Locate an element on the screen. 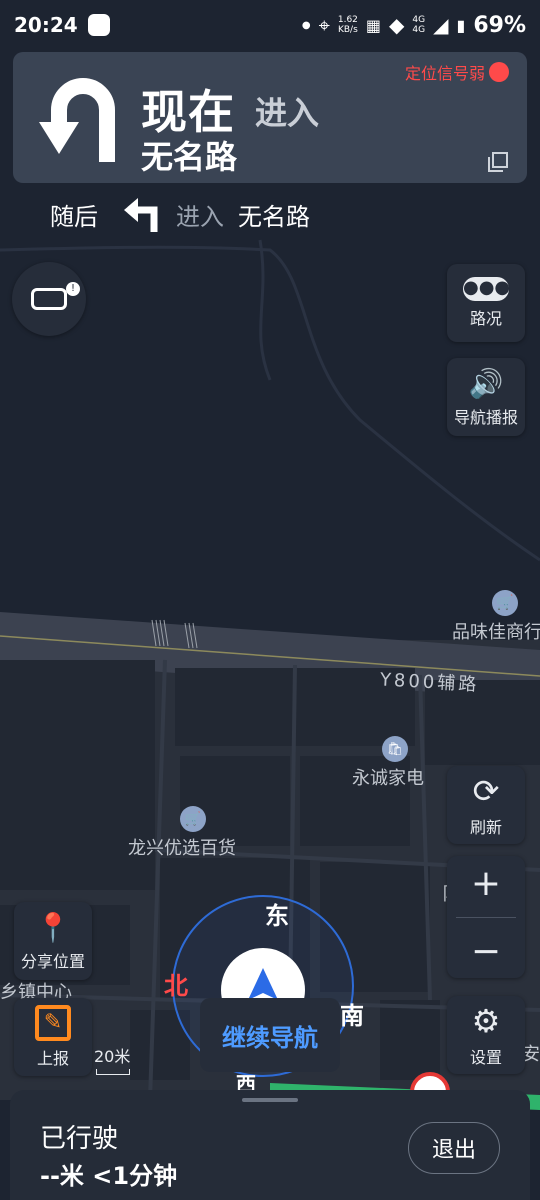 The height and width of the screenshot is (1200, 540). poi-longxing: 🛒 龙兴优选百货 is located at coordinates (182, 833).